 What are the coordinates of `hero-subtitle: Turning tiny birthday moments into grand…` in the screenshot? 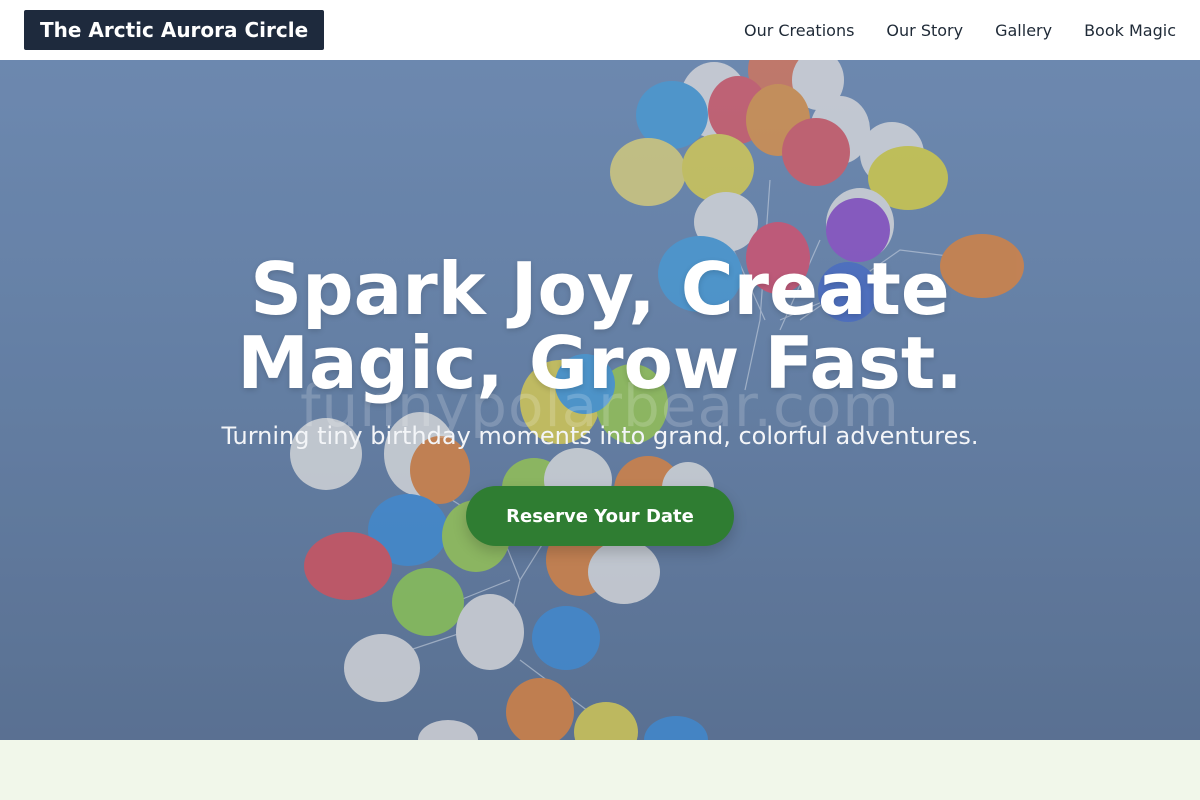 It's located at (600, 436).